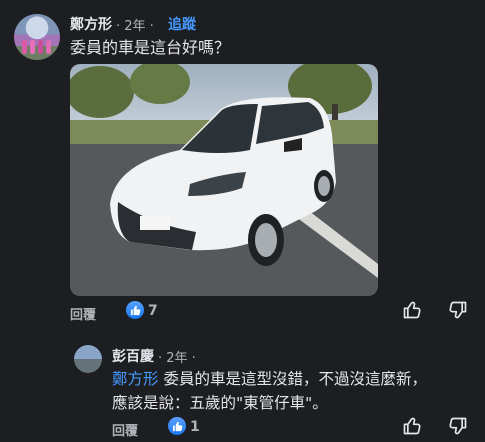 The width and height of the screenshot is (485, 442). Describe the element at coordinates (292, 379) in the screenshot. I see `reply-text: 委員的車是這型沒錯，不過沒這麼新，` at that location.